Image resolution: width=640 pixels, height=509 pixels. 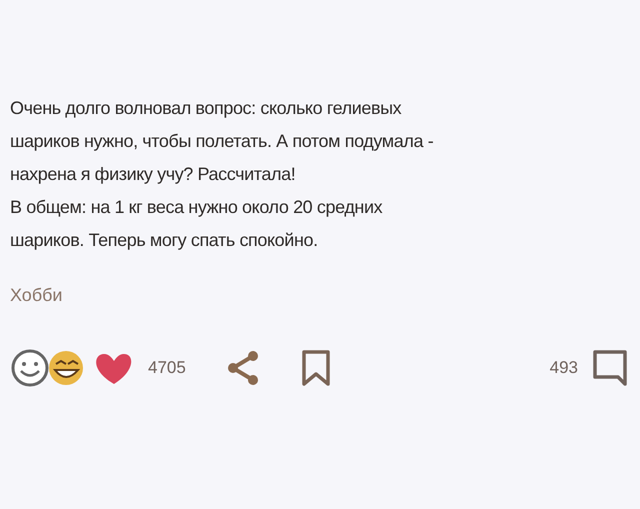 I want to click on comment-icon, so click(x=610, y=368).